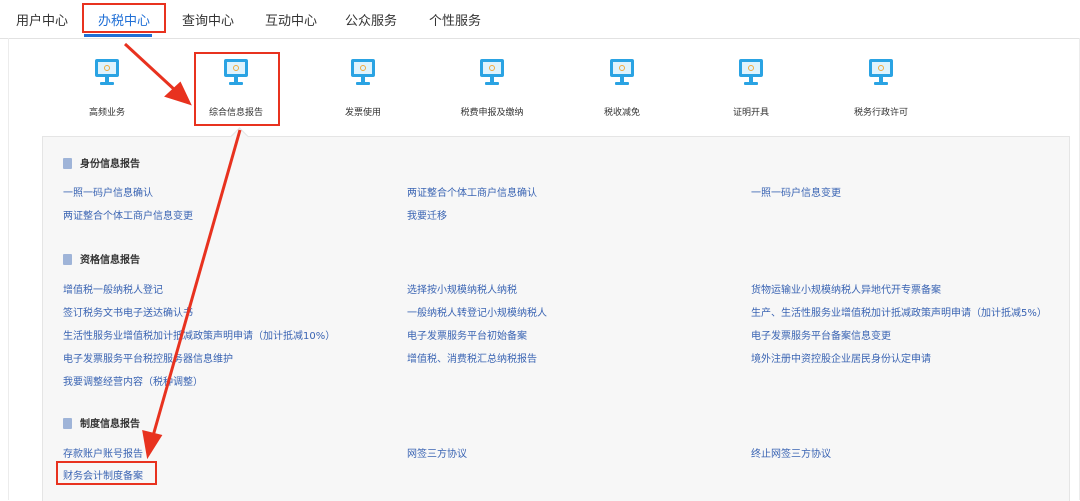 This screenshot has width=1080, height=501. I want to click on link-item: 一般纳税人转登记小规模纳税人, so click(477, 311).